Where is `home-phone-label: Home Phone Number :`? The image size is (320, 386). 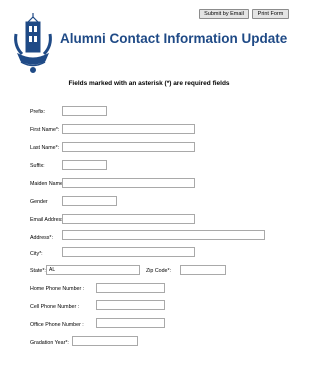
home-phone-label: Home Phone Number : is located at coordinates (57, 289).